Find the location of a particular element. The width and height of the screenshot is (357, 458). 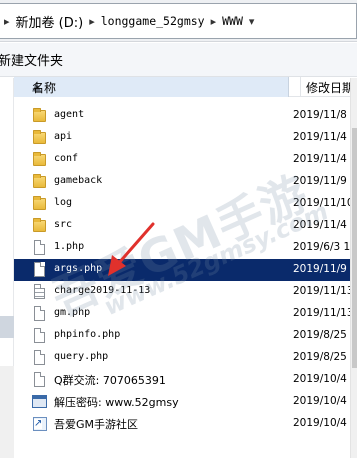

navigation-pane is located at coordinates (7, 268).